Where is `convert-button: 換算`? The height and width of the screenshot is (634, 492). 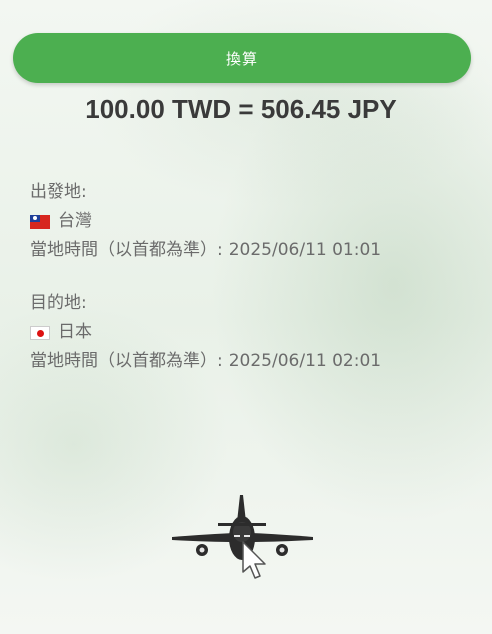
convert-button: 換算 is located at coordinates (242, 58).